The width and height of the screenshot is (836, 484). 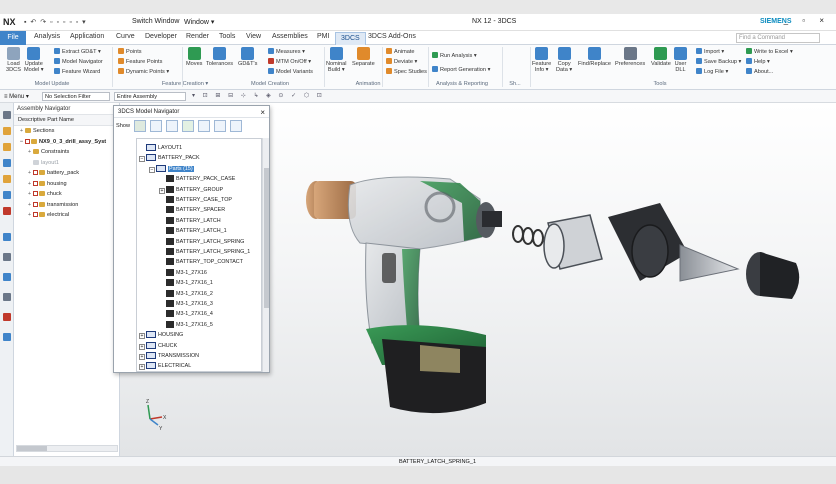 I want to click on tab-3dcs: 3DCS, so click(x=350, y=38).